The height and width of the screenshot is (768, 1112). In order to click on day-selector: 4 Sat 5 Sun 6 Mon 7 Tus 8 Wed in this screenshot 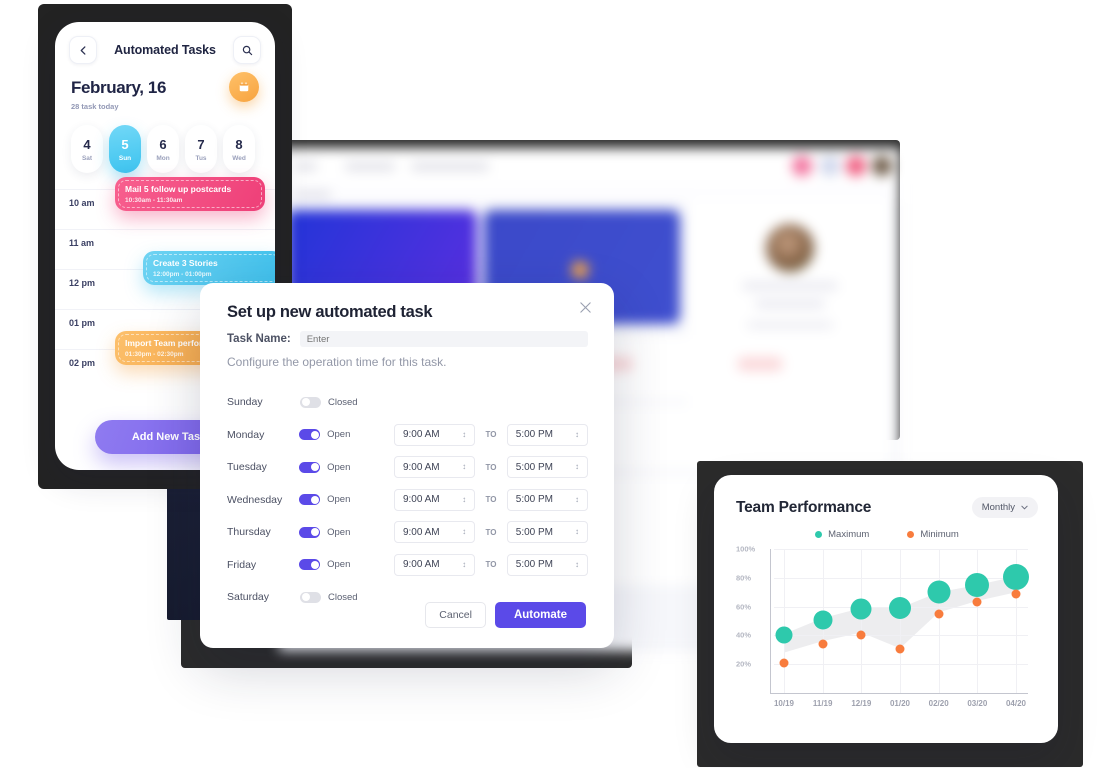, I will do `click(165, 148)`.